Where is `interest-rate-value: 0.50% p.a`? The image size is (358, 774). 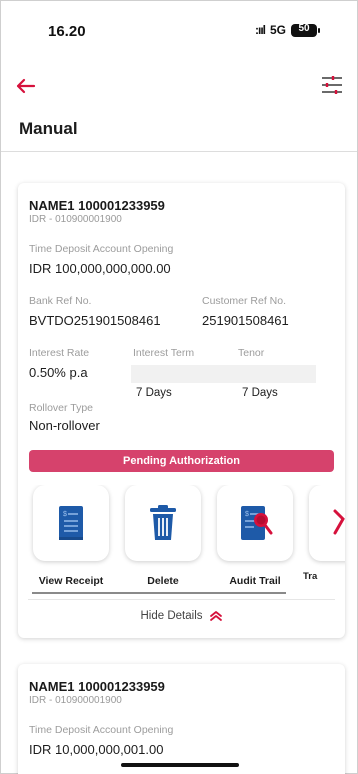 interest-rate-value: 0.50% p.a is located at coordinates (58, 372).